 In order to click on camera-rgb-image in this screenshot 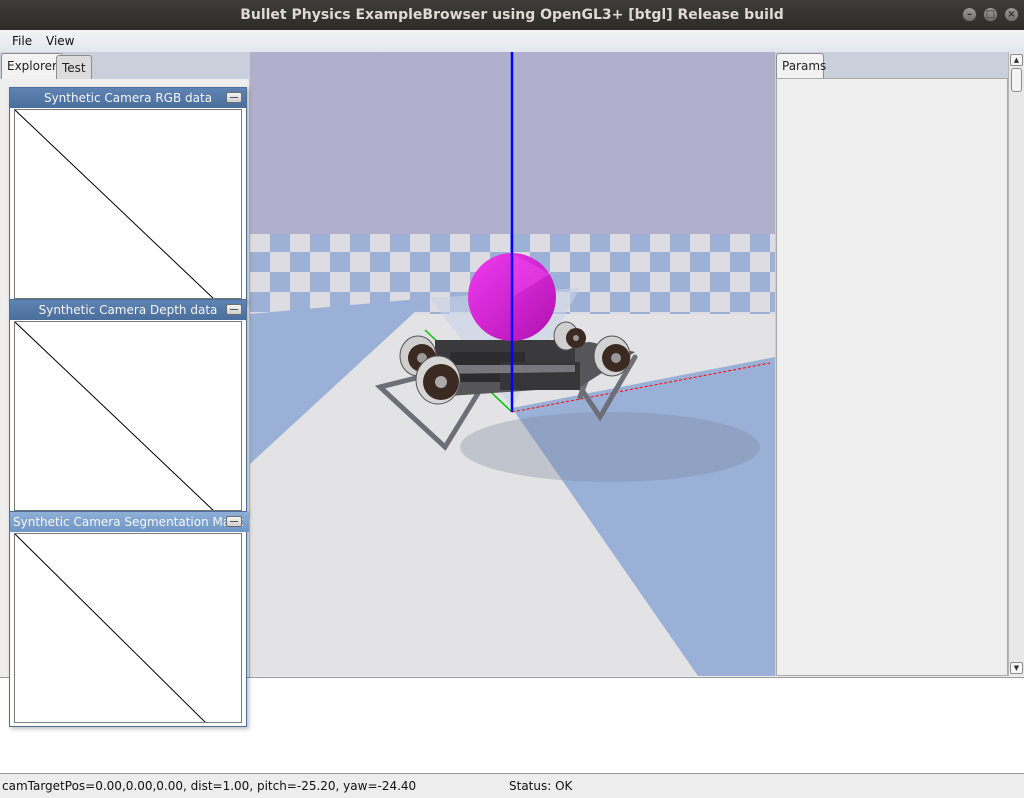, I will do `click(128, 204)`.